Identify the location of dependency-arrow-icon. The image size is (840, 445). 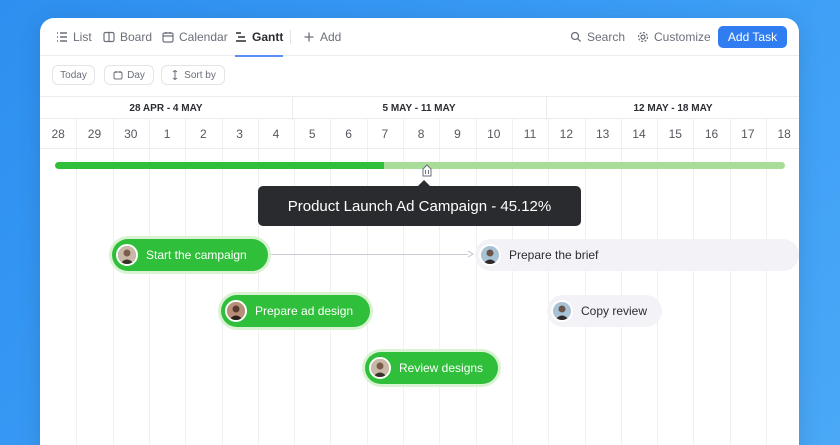
(471, 254).